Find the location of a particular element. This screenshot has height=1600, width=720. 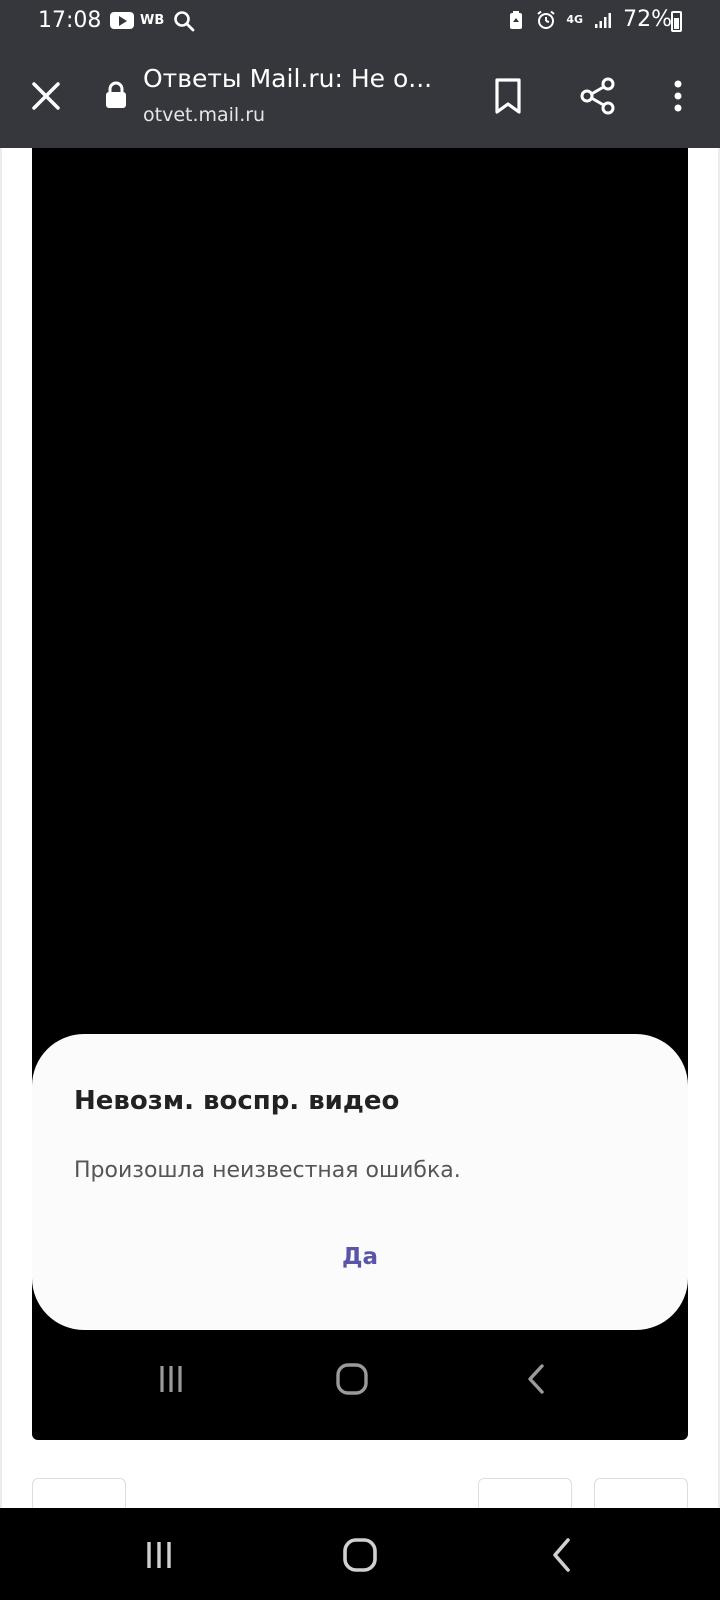

network-4g-icon: 4G is located at coordinates (575, 19).